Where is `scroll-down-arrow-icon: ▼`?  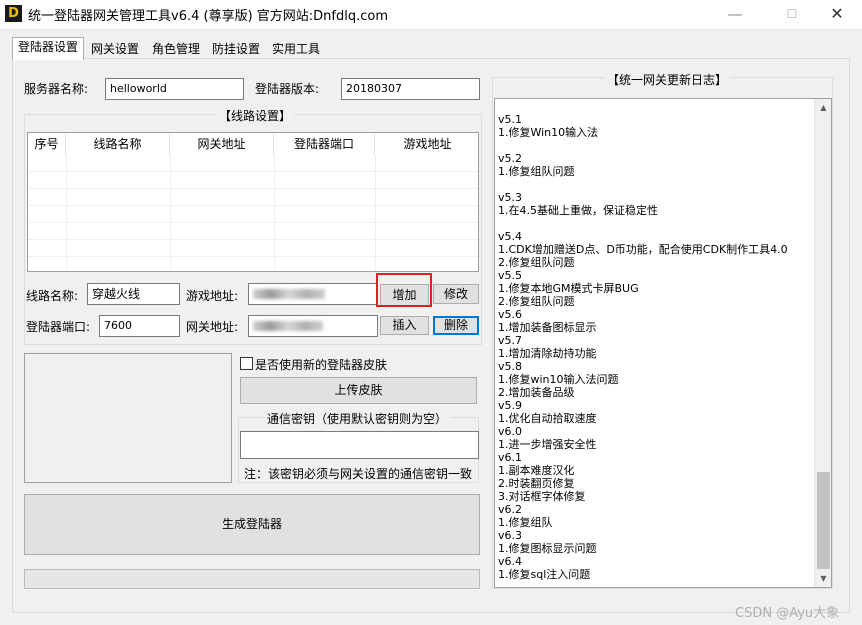 scroll-down-arrow-icon: ▼ is located at coordinates (823, 578).